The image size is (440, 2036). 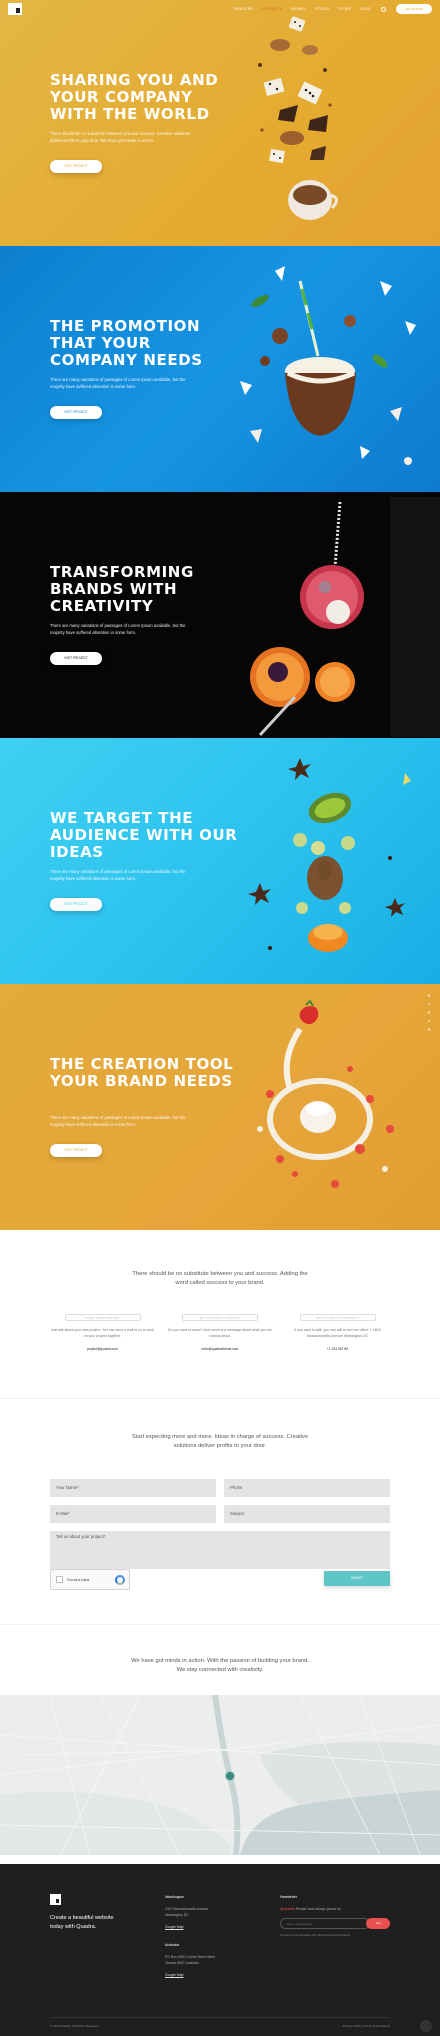 What do you see at coordinates (325, 1093) in the screenshot?
I see `strawberry-cream-image` at bounding box center [325, 1093].